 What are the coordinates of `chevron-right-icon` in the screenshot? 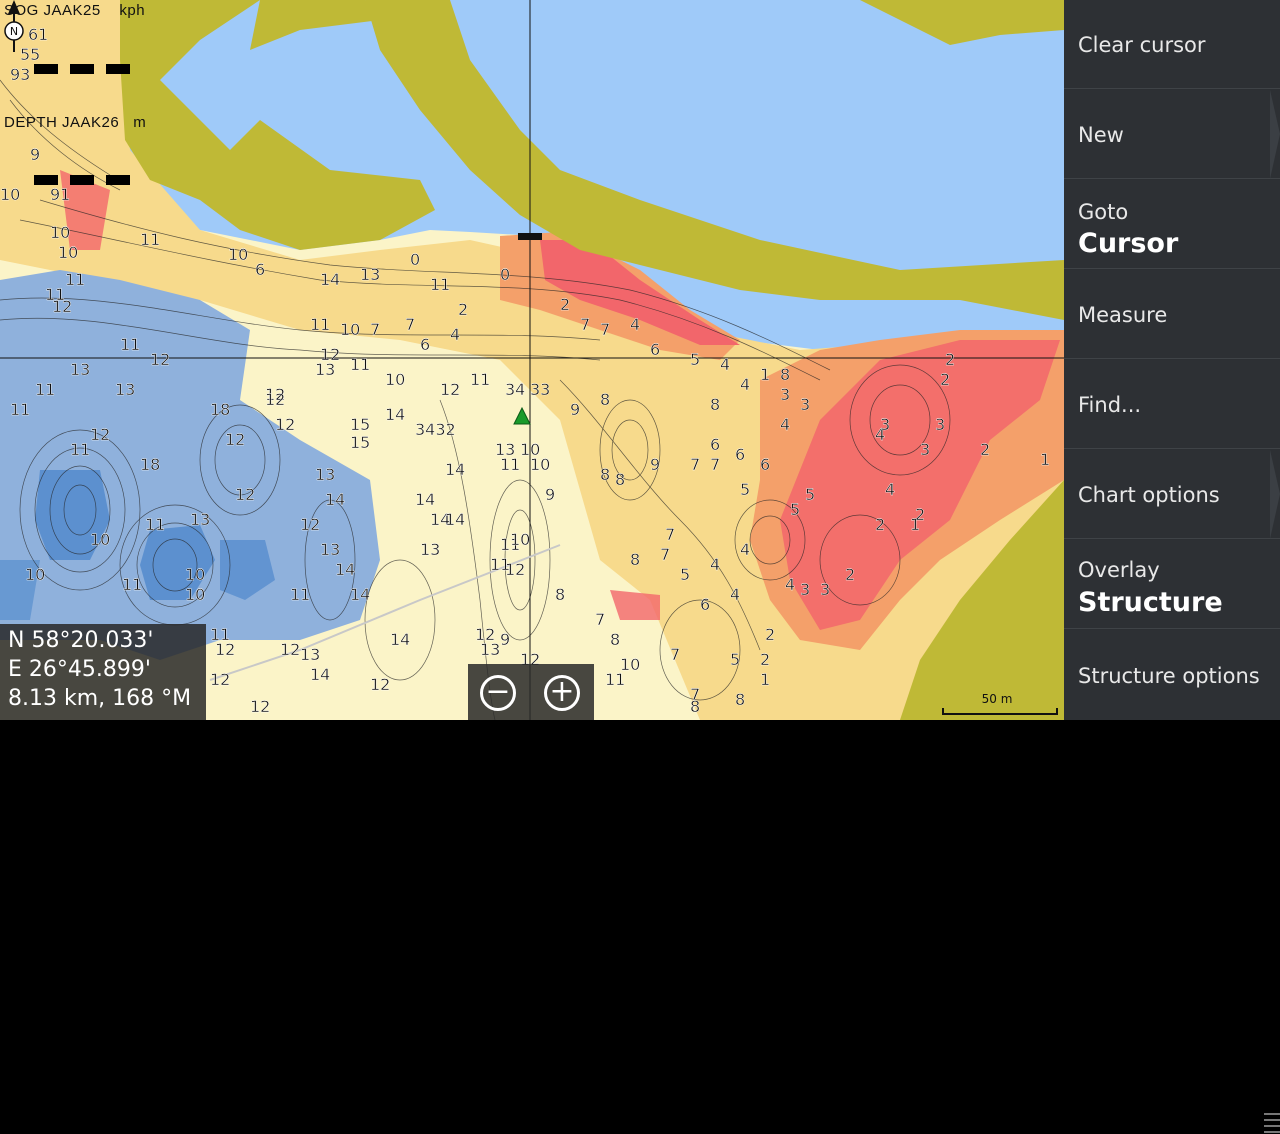 It's located at (1275, 134).